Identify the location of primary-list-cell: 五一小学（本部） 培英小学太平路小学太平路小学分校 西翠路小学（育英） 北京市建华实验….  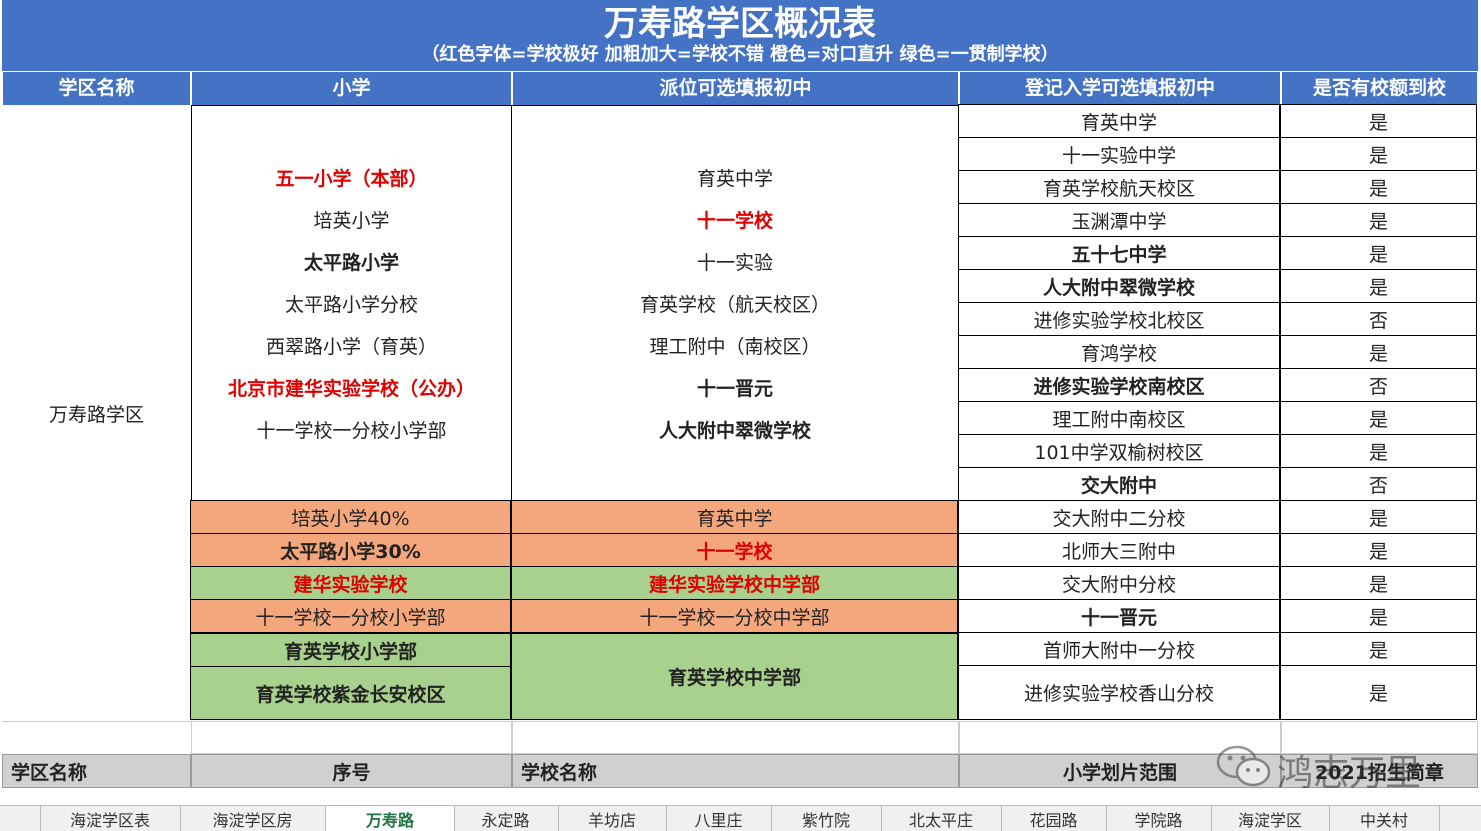
(351, 303).